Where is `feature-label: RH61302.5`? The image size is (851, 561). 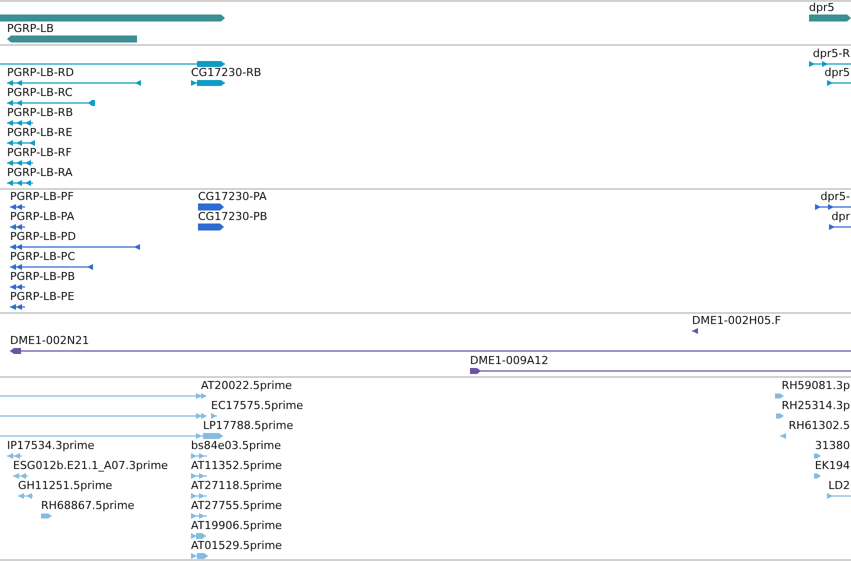
feature-label: RH61302.5 is located at coordinates (819, 426).